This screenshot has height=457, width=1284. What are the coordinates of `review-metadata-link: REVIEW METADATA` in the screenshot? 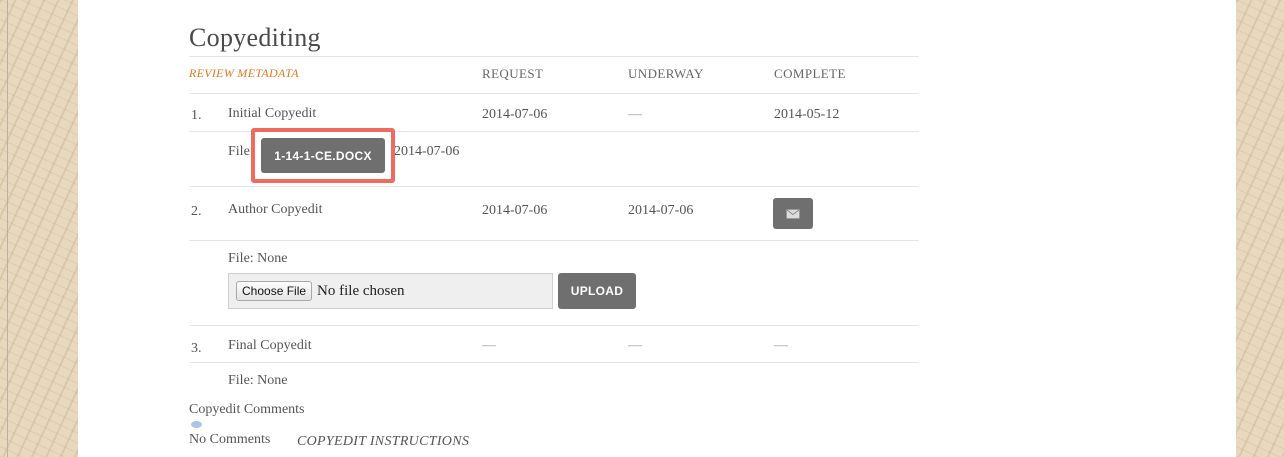 It's located at (244, 73).